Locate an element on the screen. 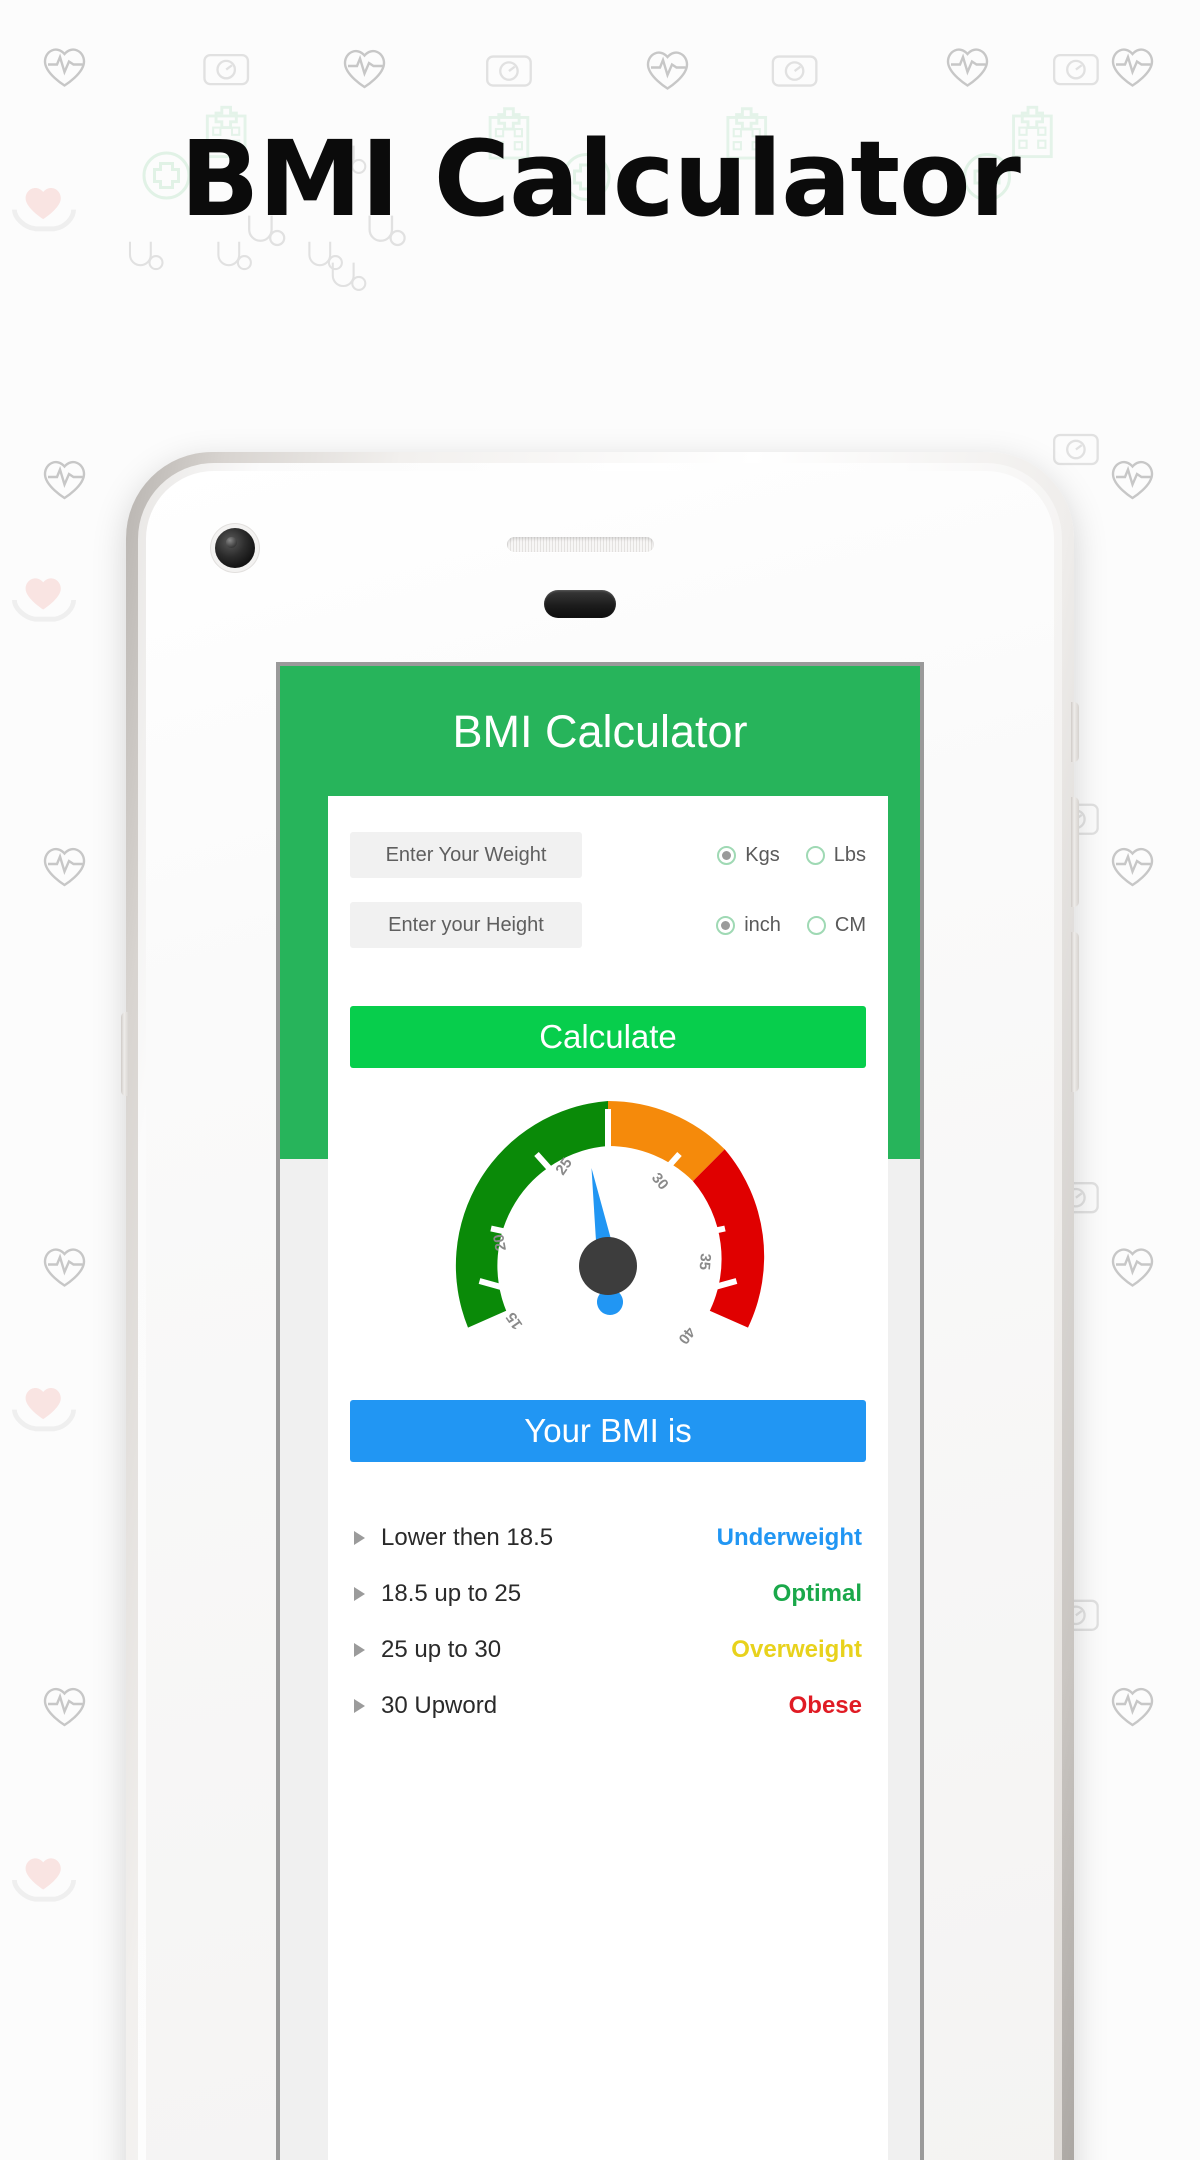 This screenshot has width=1200, height=2160. bmi-result-container: Your BMI is is located at coordinates (608, 1431).